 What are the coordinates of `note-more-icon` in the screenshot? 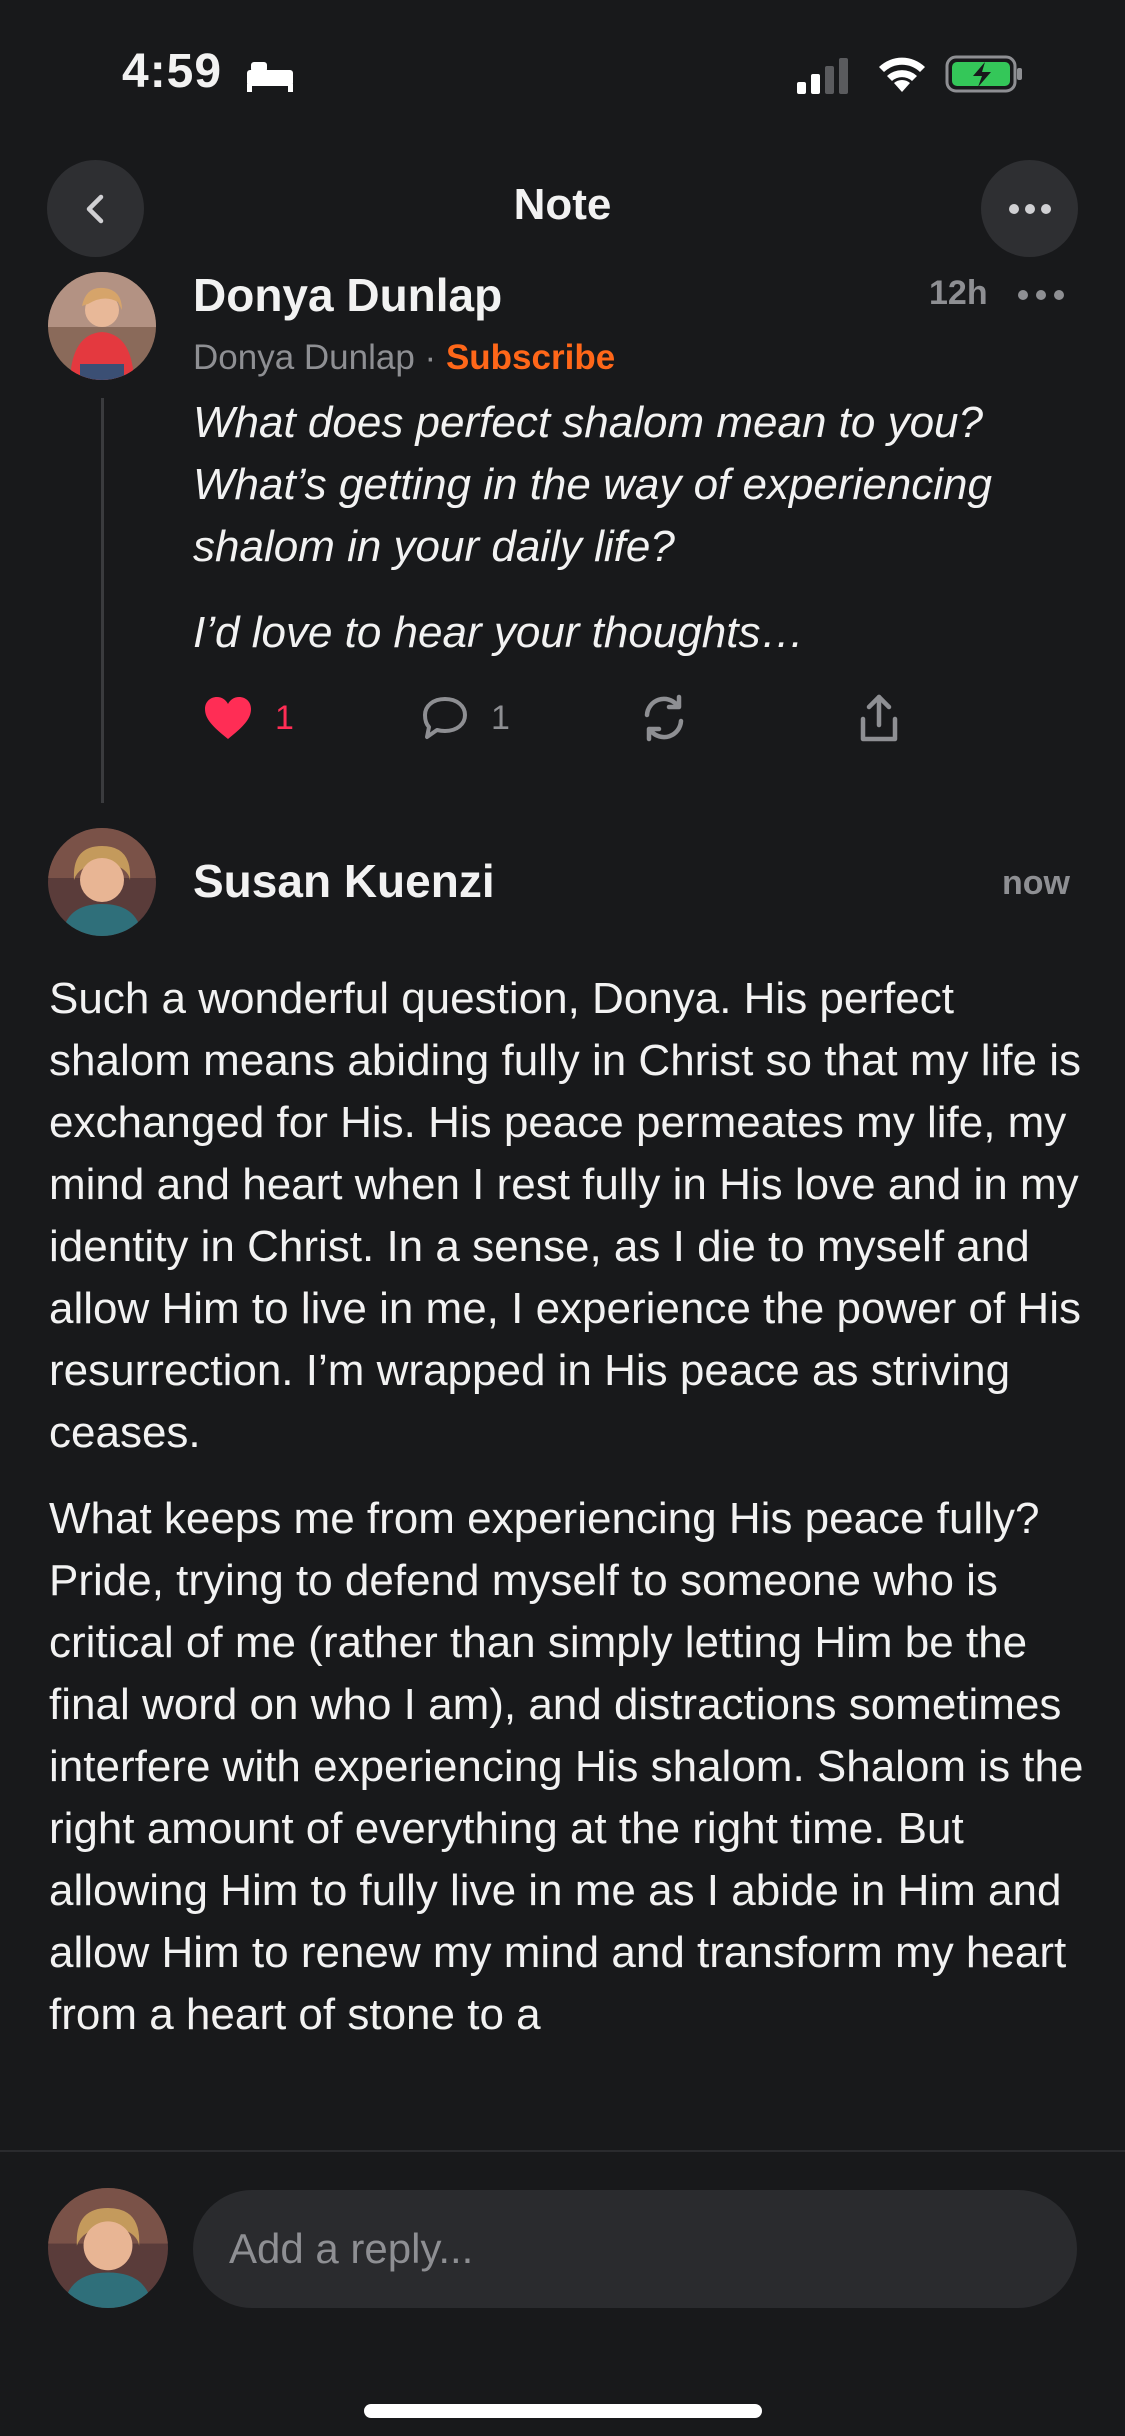 It's located at (1041, 295).